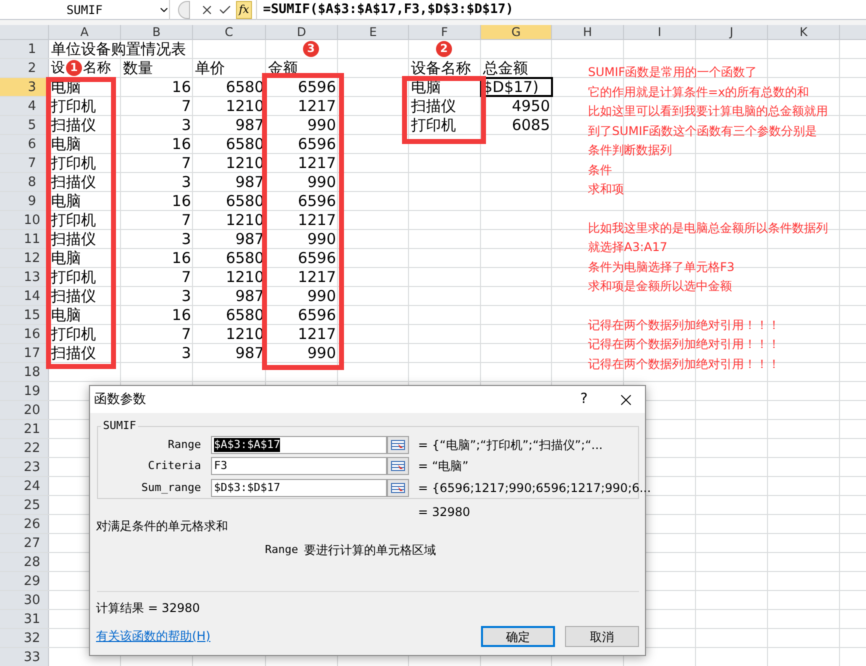 The width and height of the screenshot is (866, 666). Describe the element at coordinates (699, 92) in the screenshot. I see `note-line: 它的作用就是计算条件=x的所有总数的和` at that location.